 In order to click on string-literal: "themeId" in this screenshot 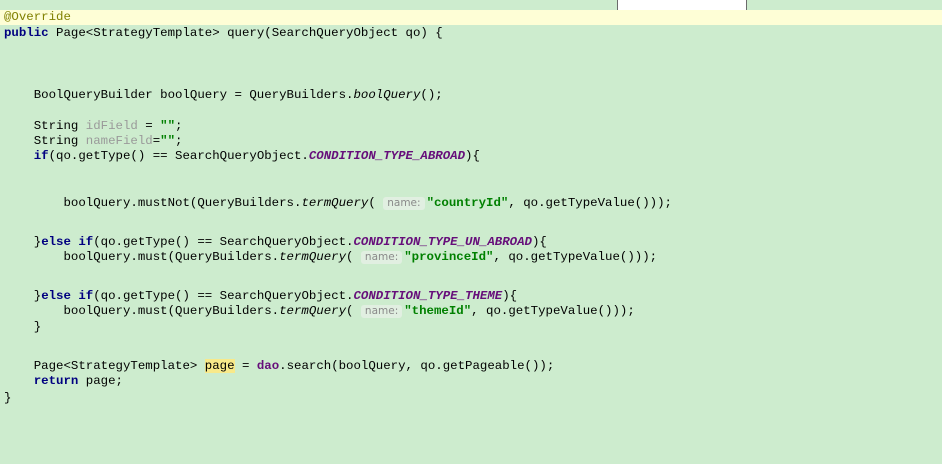, I will do `click(438, 311)`.